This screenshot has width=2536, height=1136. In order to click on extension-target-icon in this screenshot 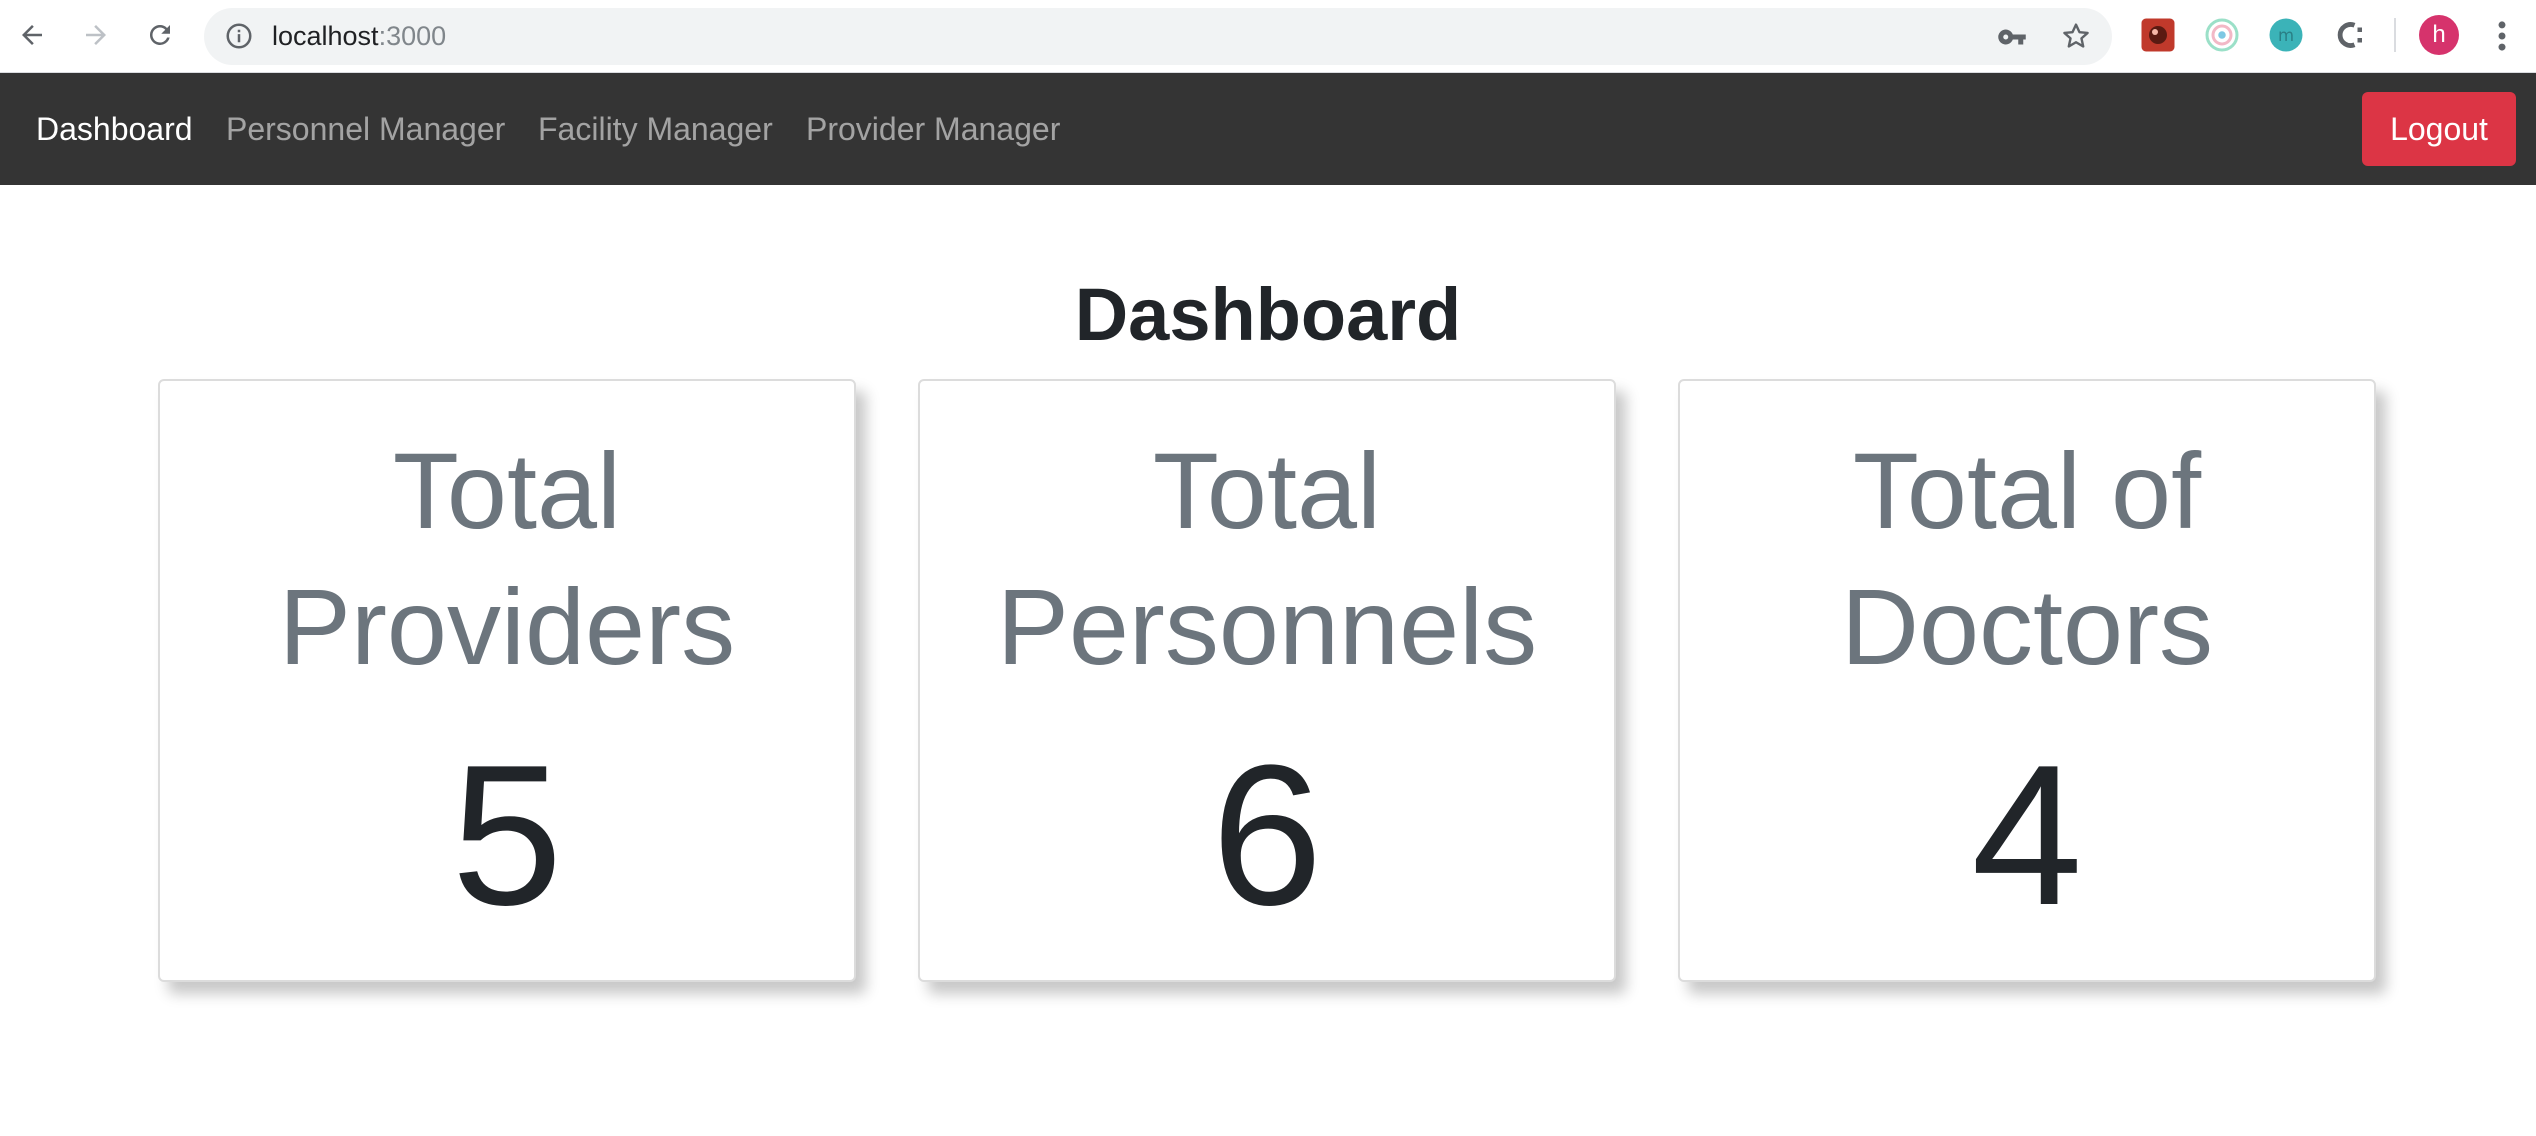, I will do `click(2222, 35)`.